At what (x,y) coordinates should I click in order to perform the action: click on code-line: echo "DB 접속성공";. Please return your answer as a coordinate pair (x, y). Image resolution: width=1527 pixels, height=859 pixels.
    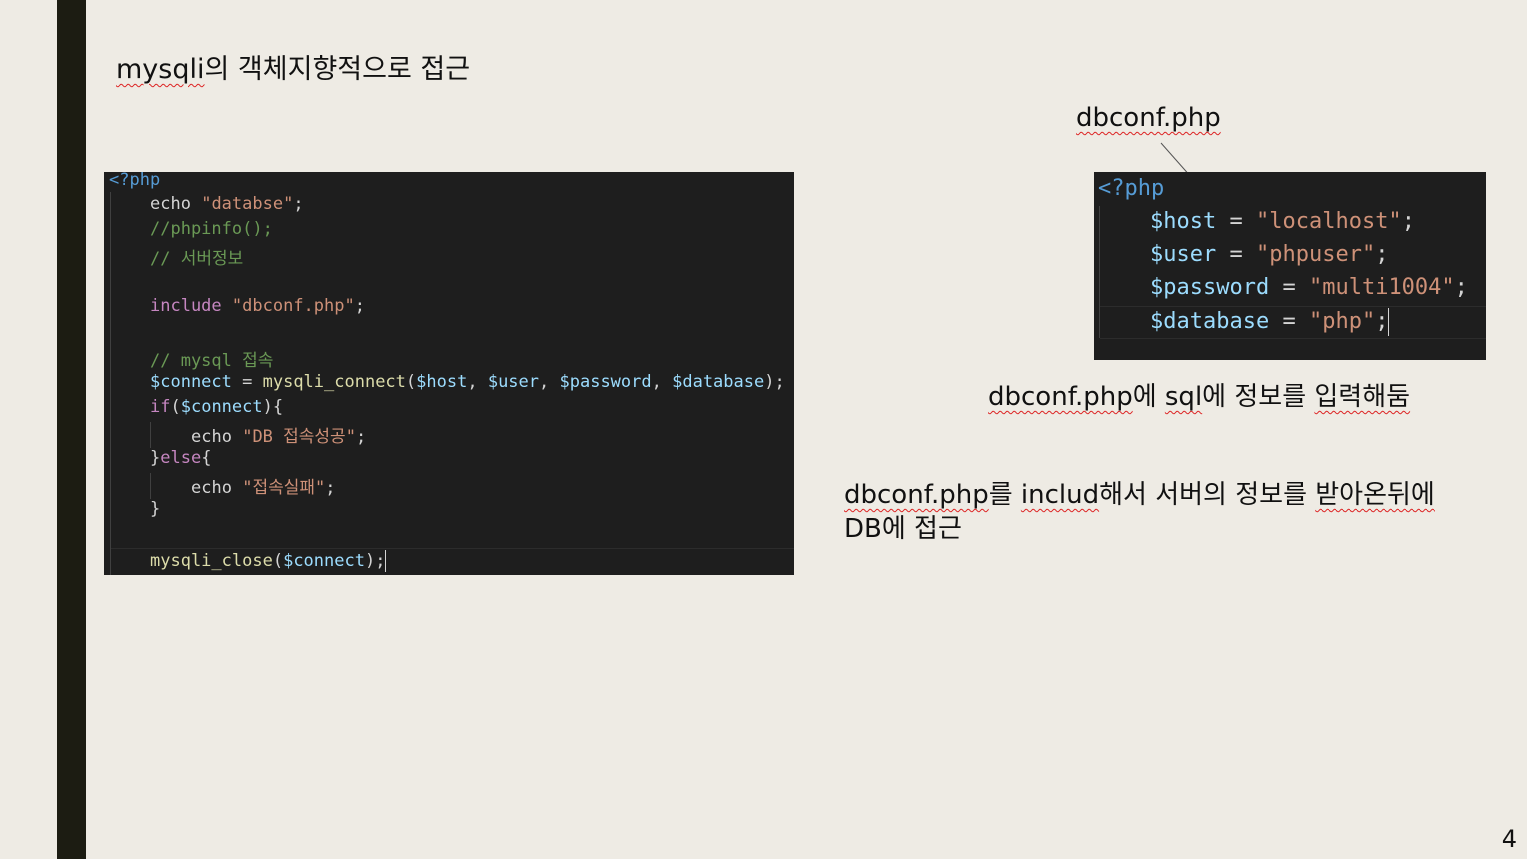
    Looking at the image, I should click on (279, 437).